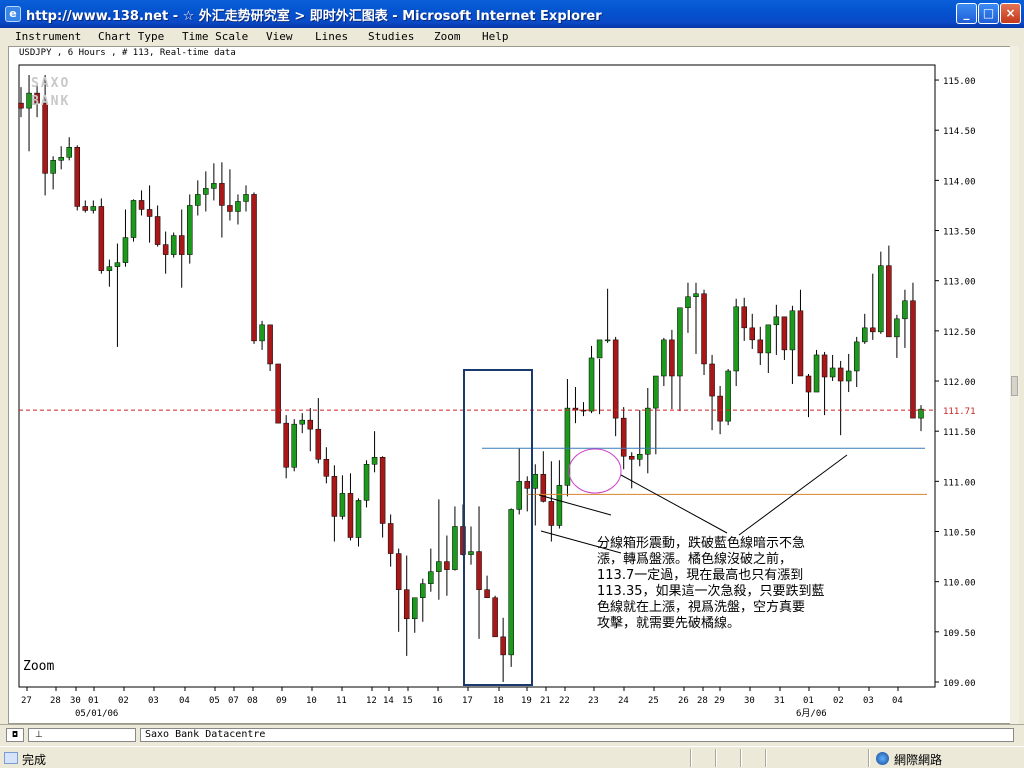 Image resolution: width=1024 pixels, height=768 pixels. I want to click on x-tick-label: 05, so click(214, 701).